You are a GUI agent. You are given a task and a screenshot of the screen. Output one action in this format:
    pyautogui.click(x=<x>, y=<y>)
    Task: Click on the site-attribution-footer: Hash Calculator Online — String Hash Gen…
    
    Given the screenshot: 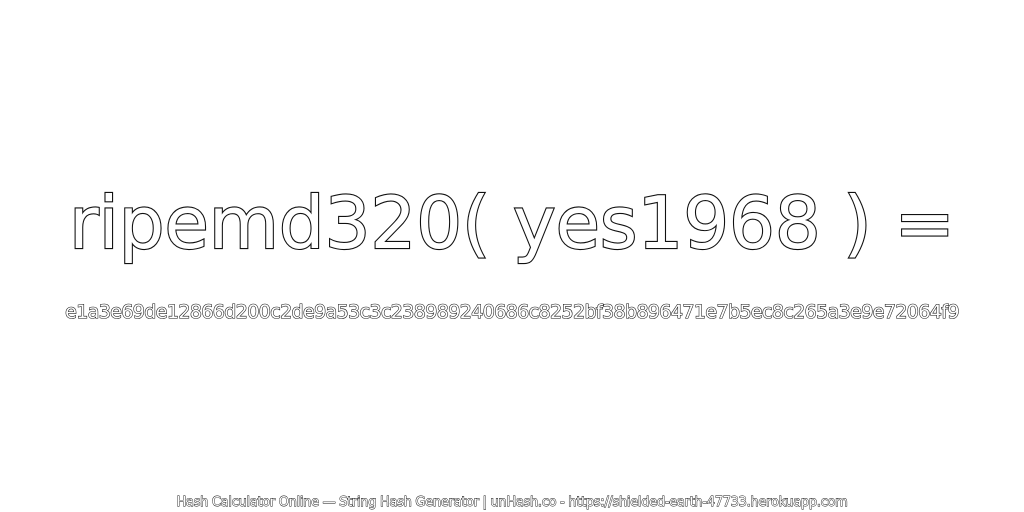 What is the action you would take?
    pyautogui.click(x=512, y=503)
    